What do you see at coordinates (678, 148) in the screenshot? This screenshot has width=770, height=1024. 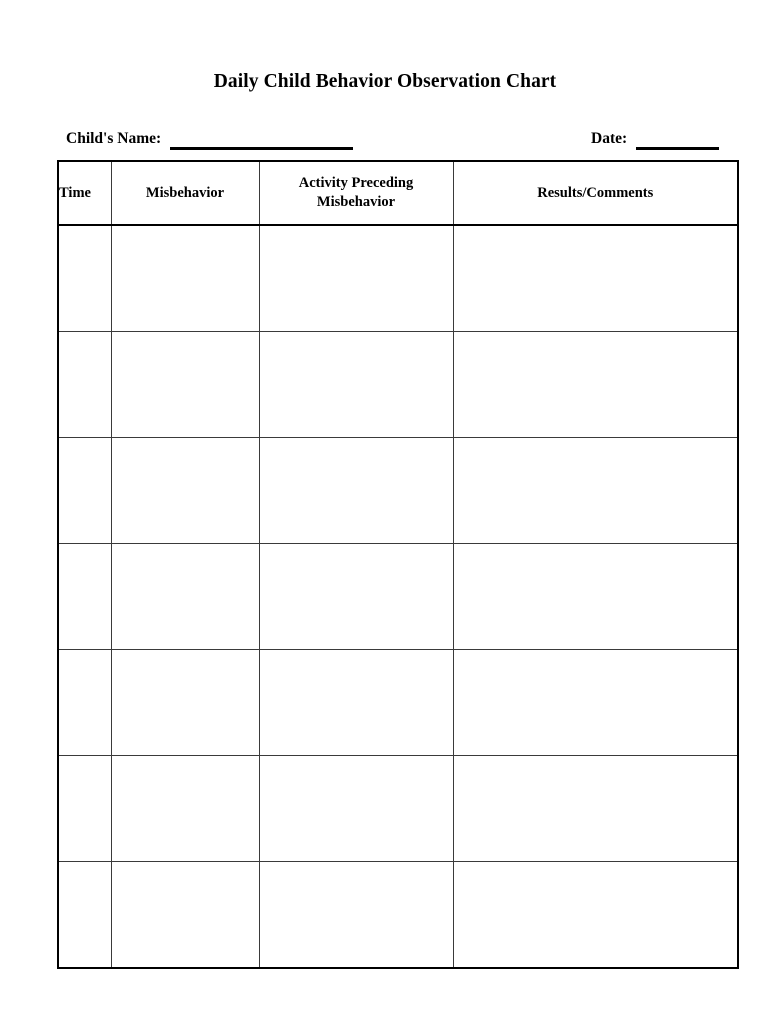 I see `date-input-rule` at bounding box center [678, 148].